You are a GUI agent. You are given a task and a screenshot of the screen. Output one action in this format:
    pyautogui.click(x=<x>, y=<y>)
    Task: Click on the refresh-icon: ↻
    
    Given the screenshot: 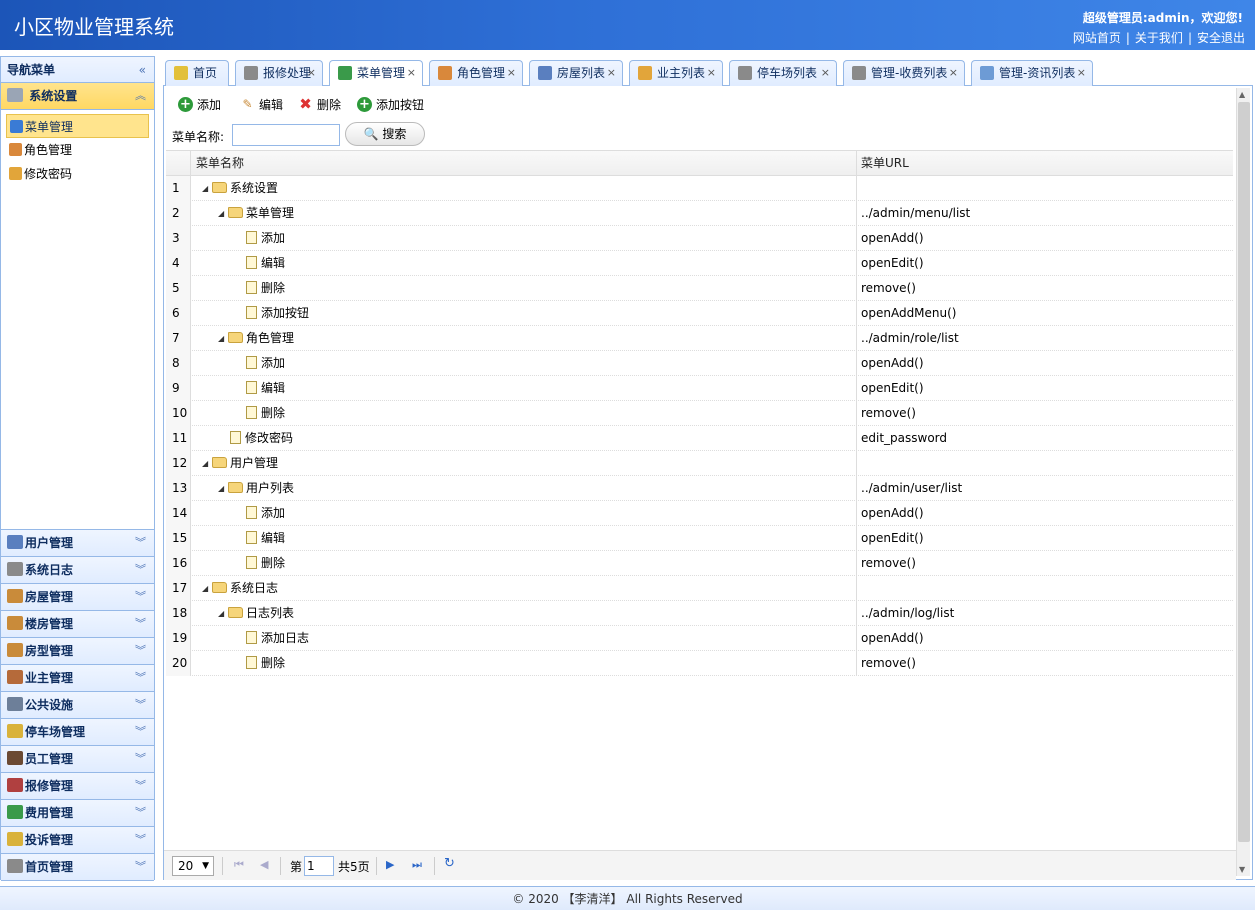 What is the action you would take?
    pyautogui.click(x=449, y=863)
    